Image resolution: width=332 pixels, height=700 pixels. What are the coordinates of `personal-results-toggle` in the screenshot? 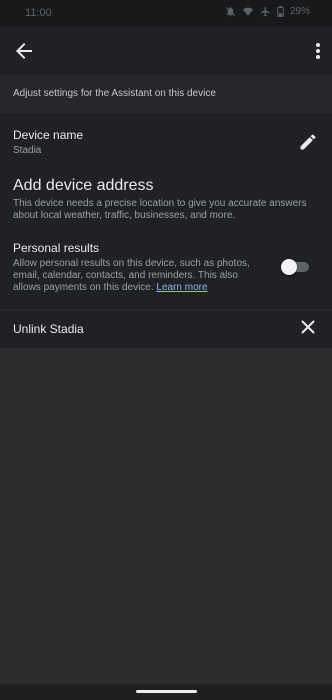 It's located at (295, 267).